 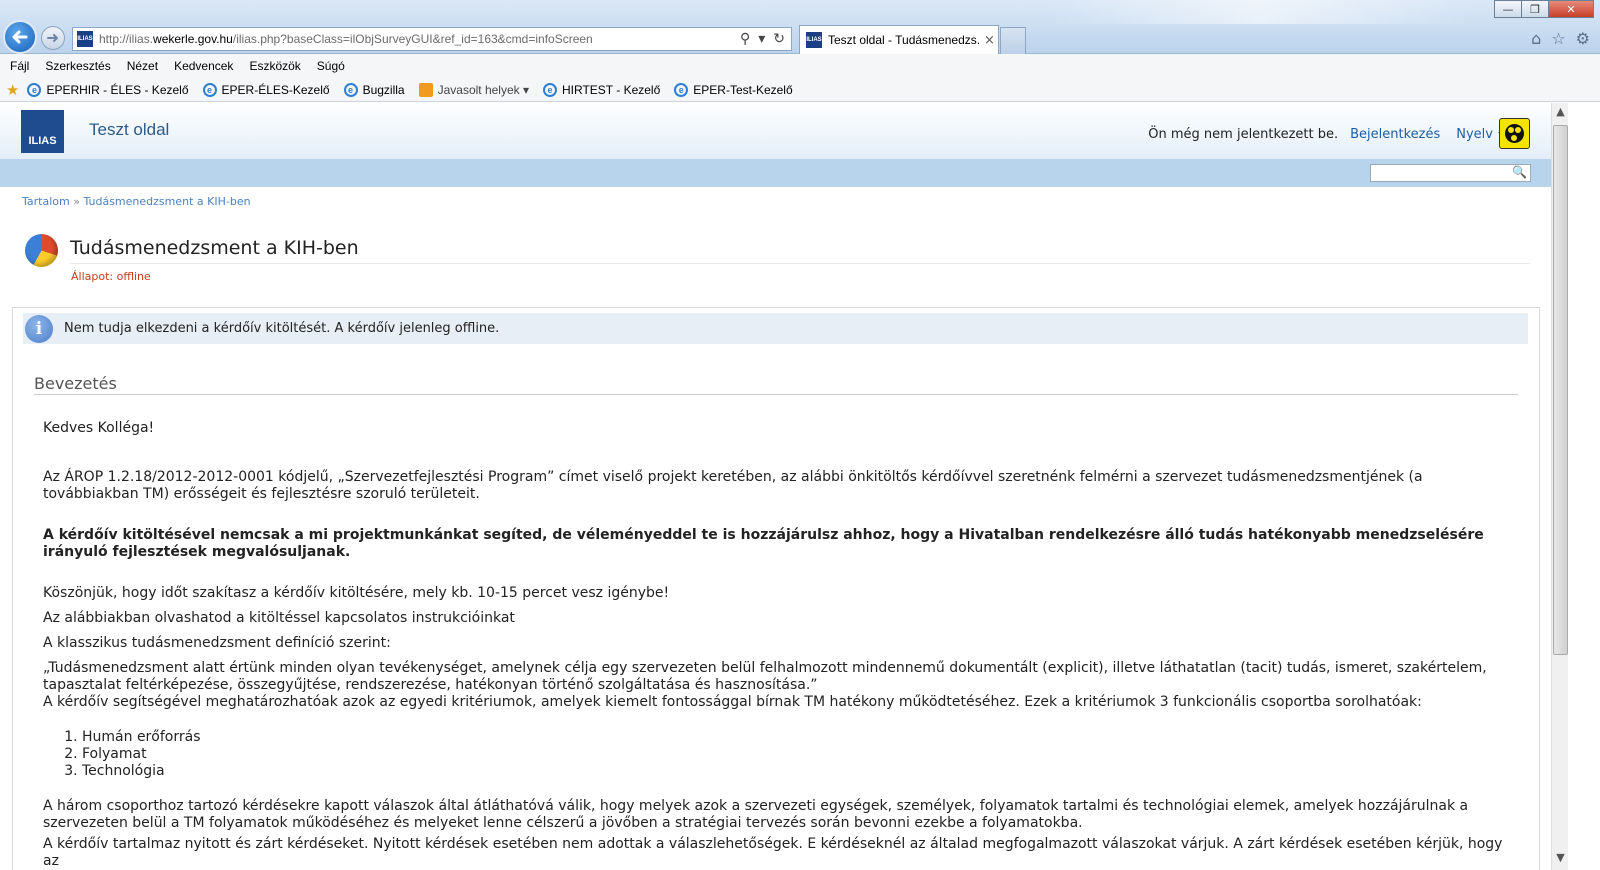 I want to click on favorite-link: e EPER-Test-Kezelő, so click(x=733, y=89).